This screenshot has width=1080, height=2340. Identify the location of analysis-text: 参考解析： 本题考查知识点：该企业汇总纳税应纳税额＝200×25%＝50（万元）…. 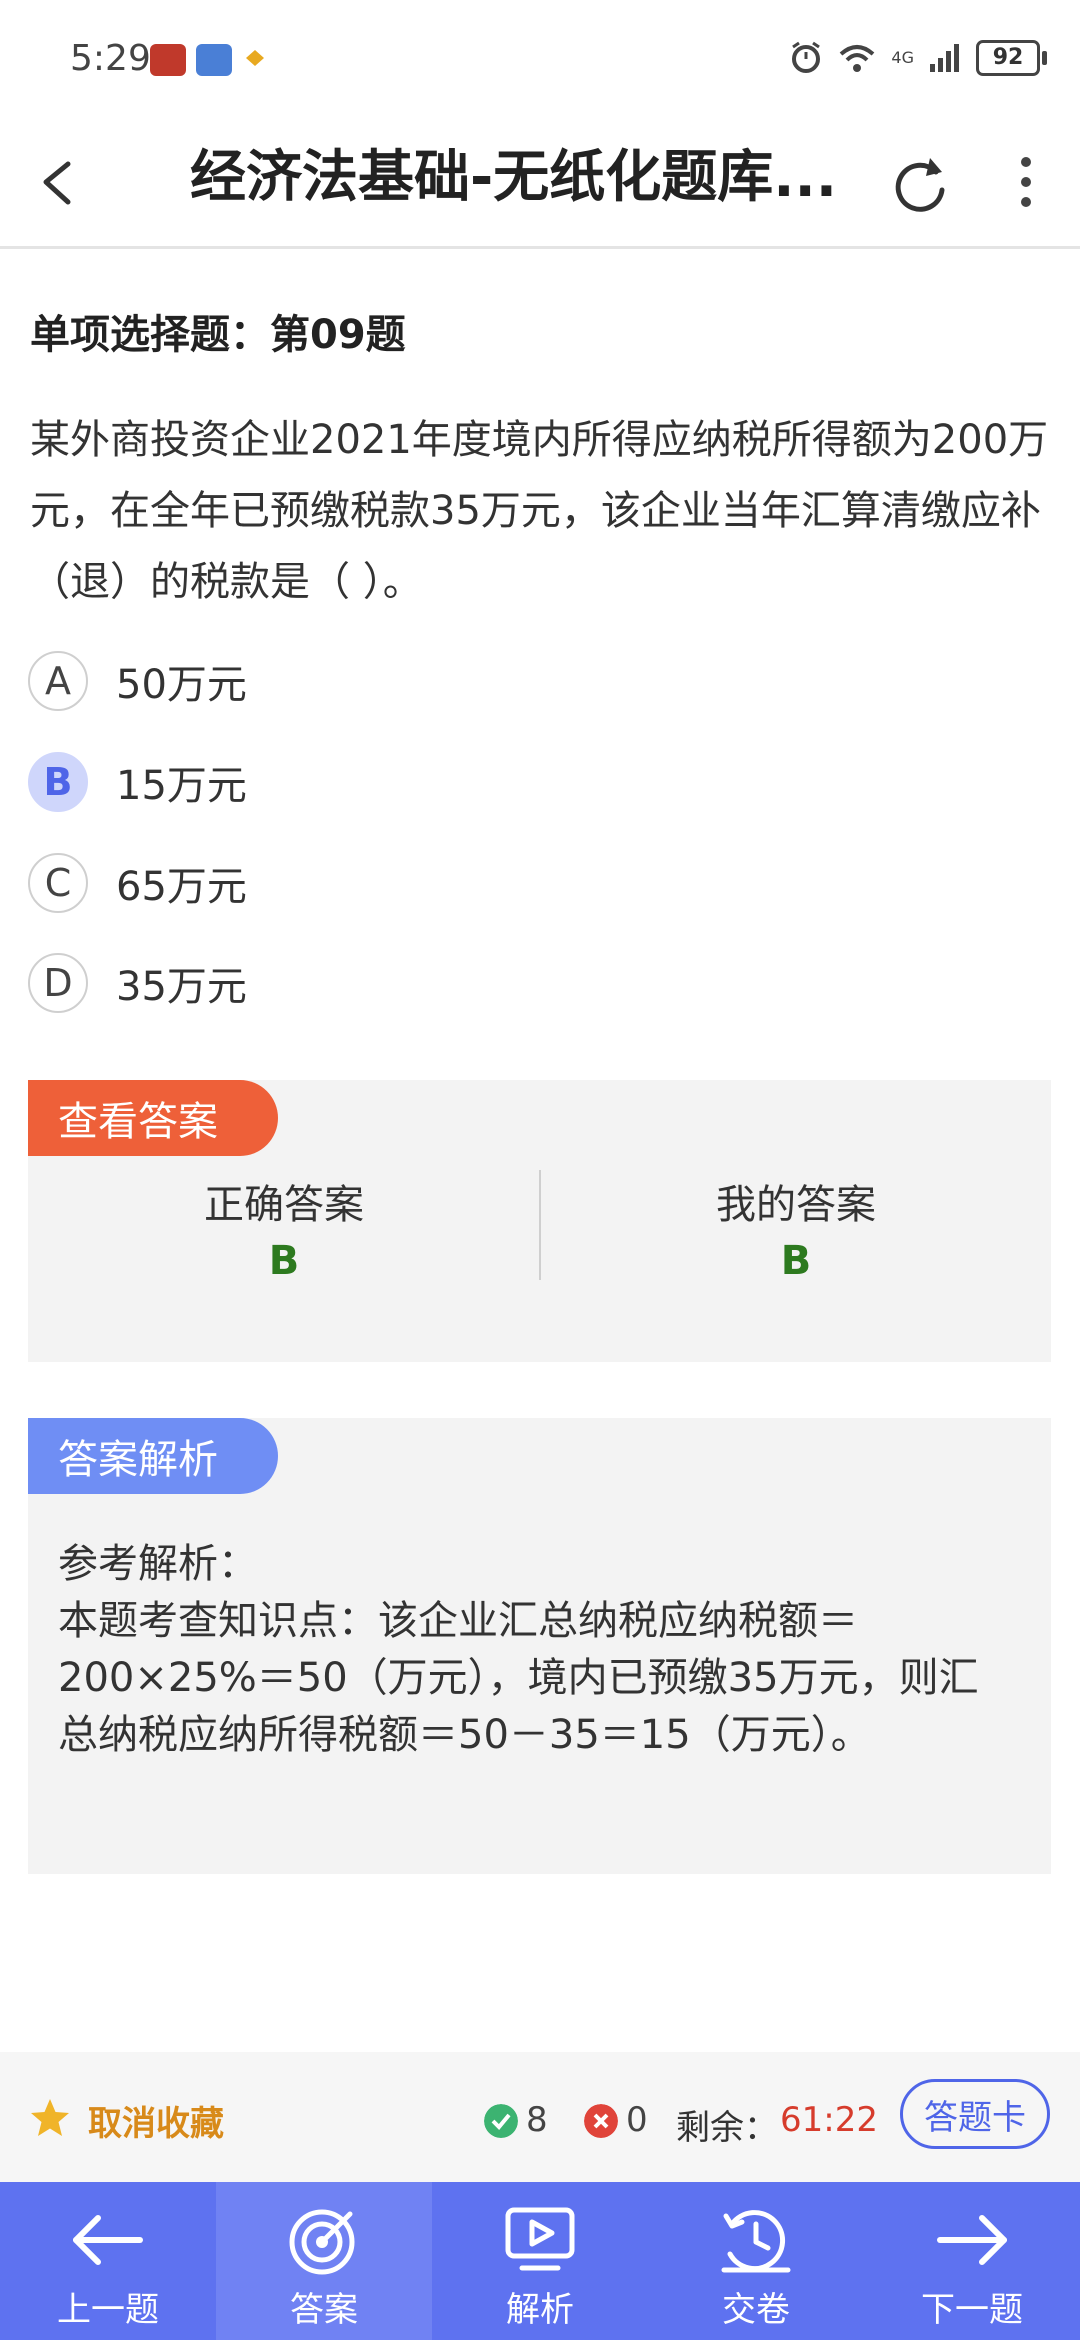
(518, 1649).